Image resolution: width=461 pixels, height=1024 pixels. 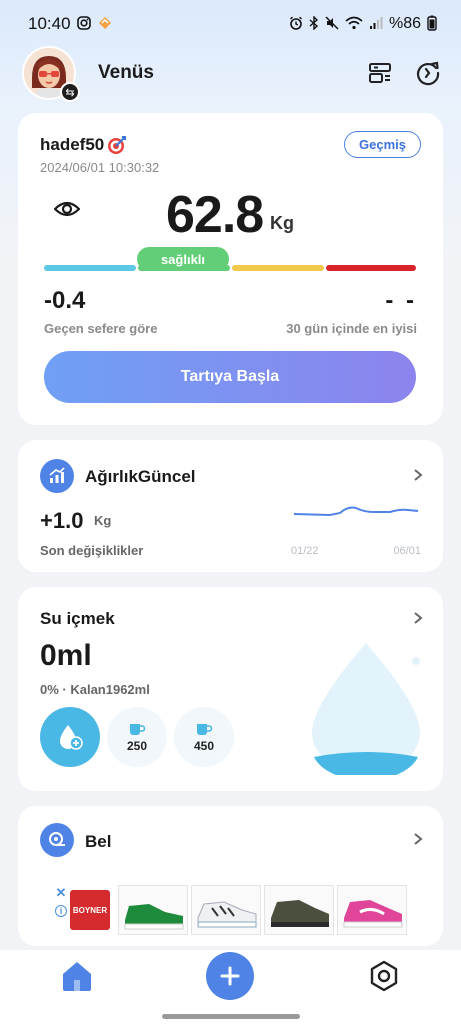 What do you see at coordinates (83, 24) in the screenshot?
I see `instagram-icon` at bounding box center [83, 24].